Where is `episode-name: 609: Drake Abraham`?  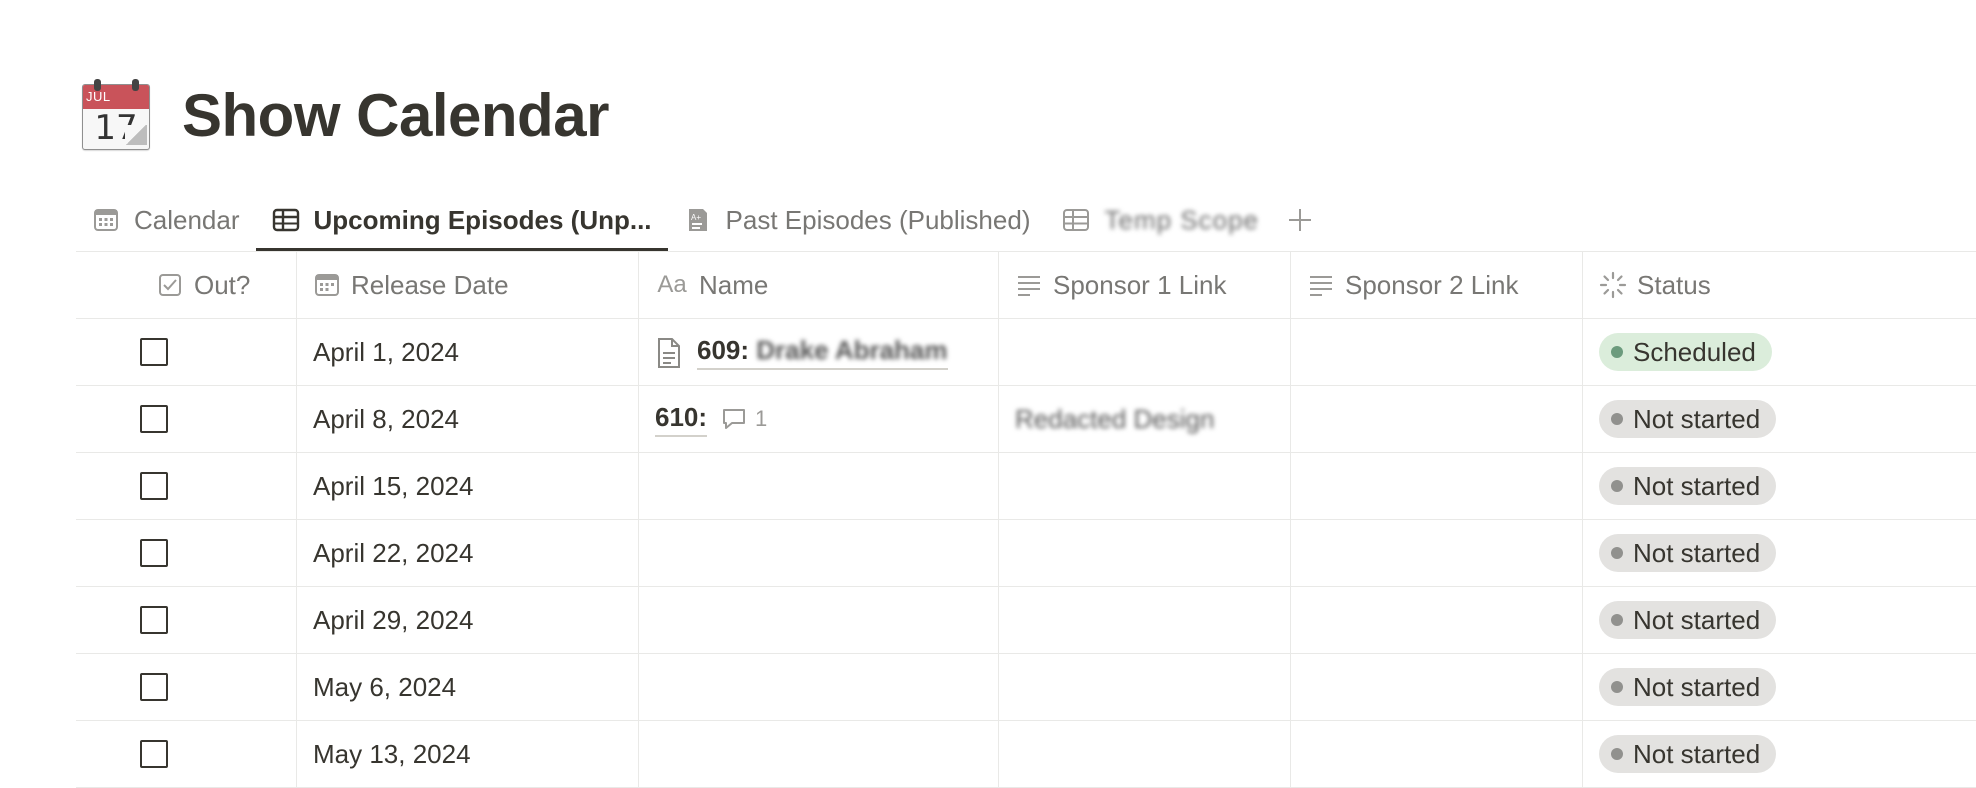 episode-name: 609: Drake Abraham is located at coordinates (822, 352).